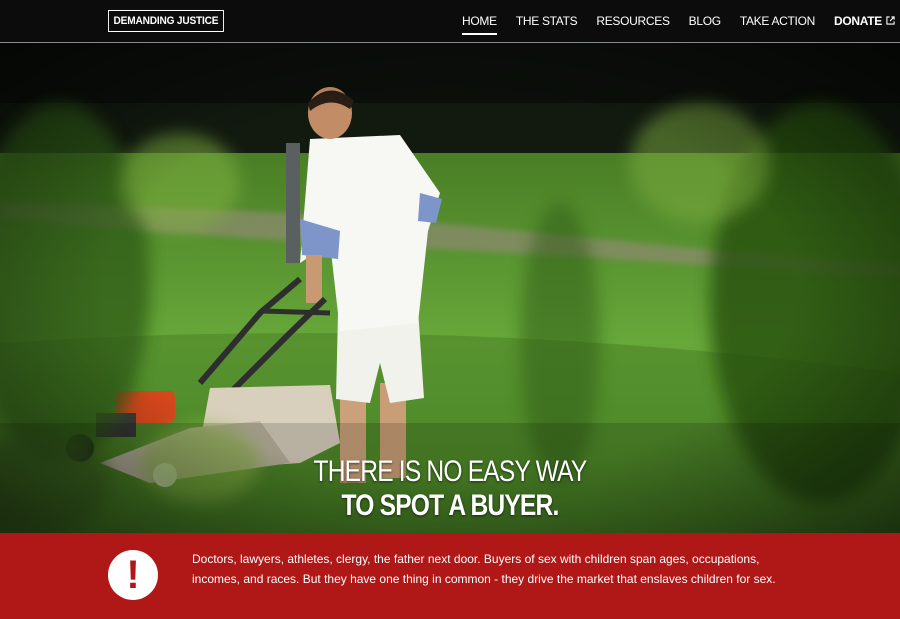 This screenshot has width=900, height=619. I want to click on exclamation-glyph: !, so click(133, 575).